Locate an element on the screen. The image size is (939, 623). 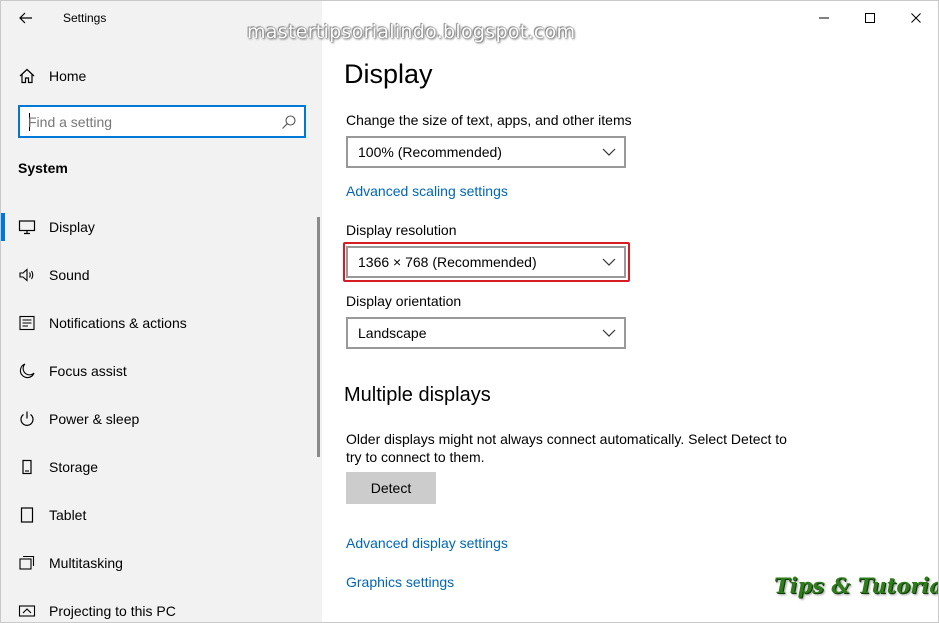
orientation-dropdown: Landscape is located at coordinates (486, 333).